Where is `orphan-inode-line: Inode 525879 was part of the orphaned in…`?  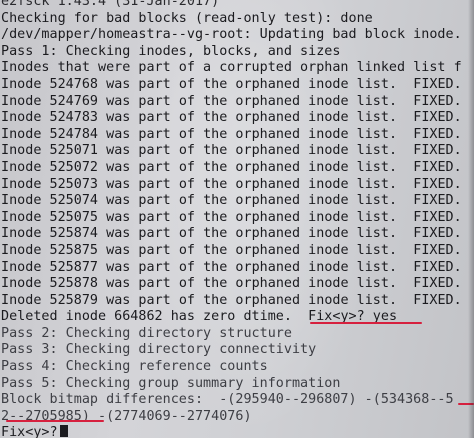
orphan-inode-line: Inode 525879 was part of the orphaned in… is located at coordinates (237, 301).